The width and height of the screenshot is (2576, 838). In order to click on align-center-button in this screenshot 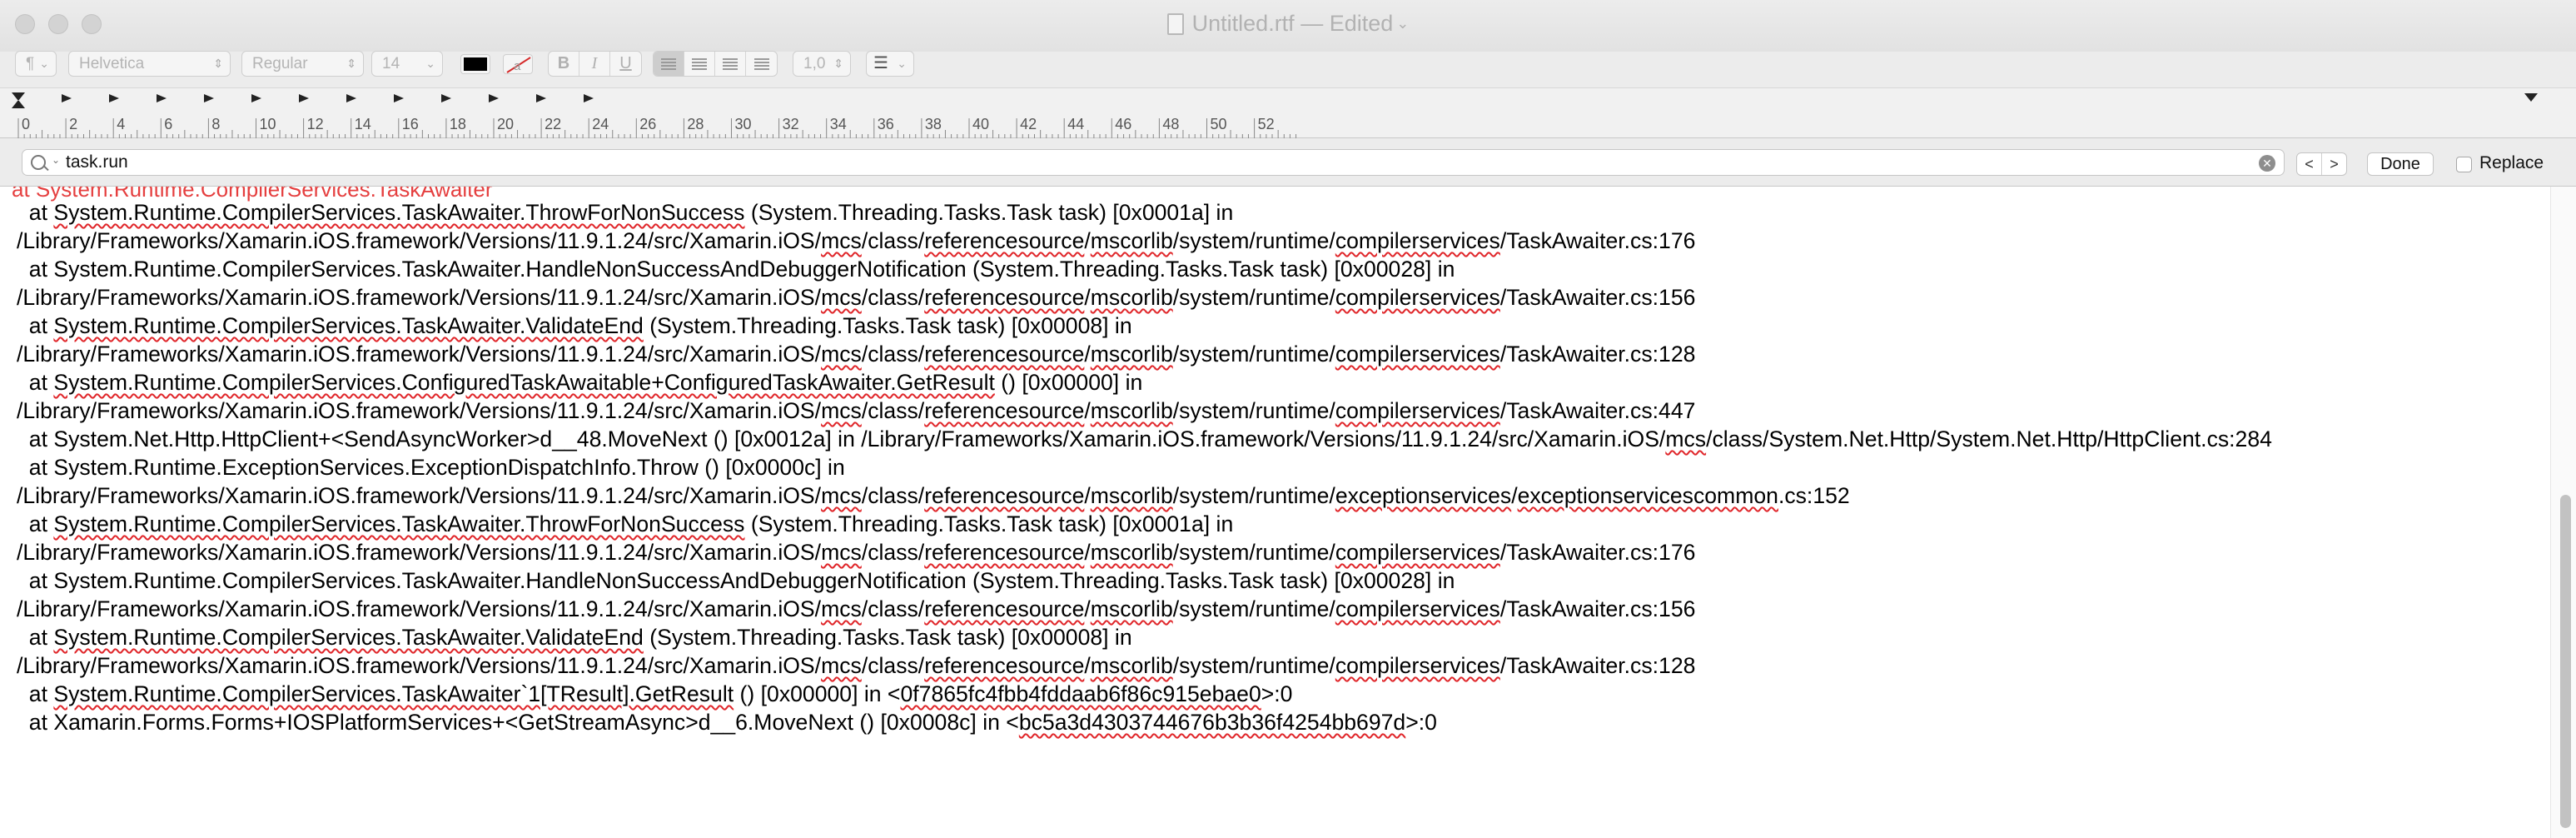, I will do `click(699, 64)`.